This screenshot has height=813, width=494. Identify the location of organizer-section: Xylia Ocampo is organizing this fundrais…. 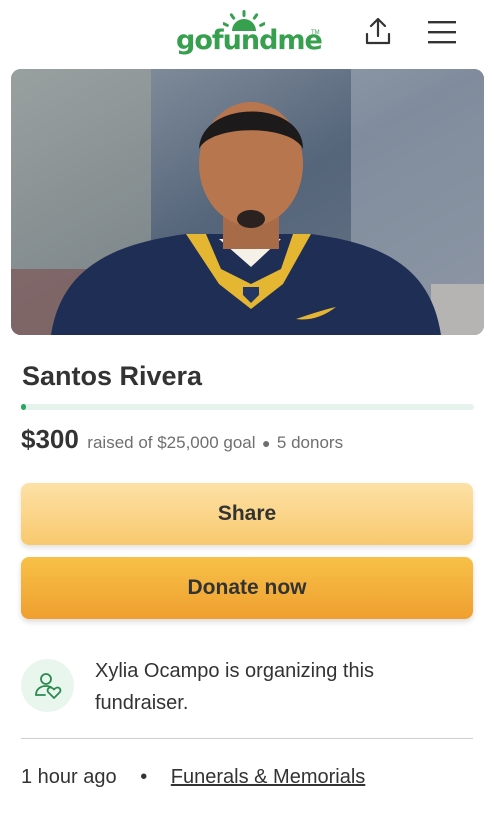
(247, 687).